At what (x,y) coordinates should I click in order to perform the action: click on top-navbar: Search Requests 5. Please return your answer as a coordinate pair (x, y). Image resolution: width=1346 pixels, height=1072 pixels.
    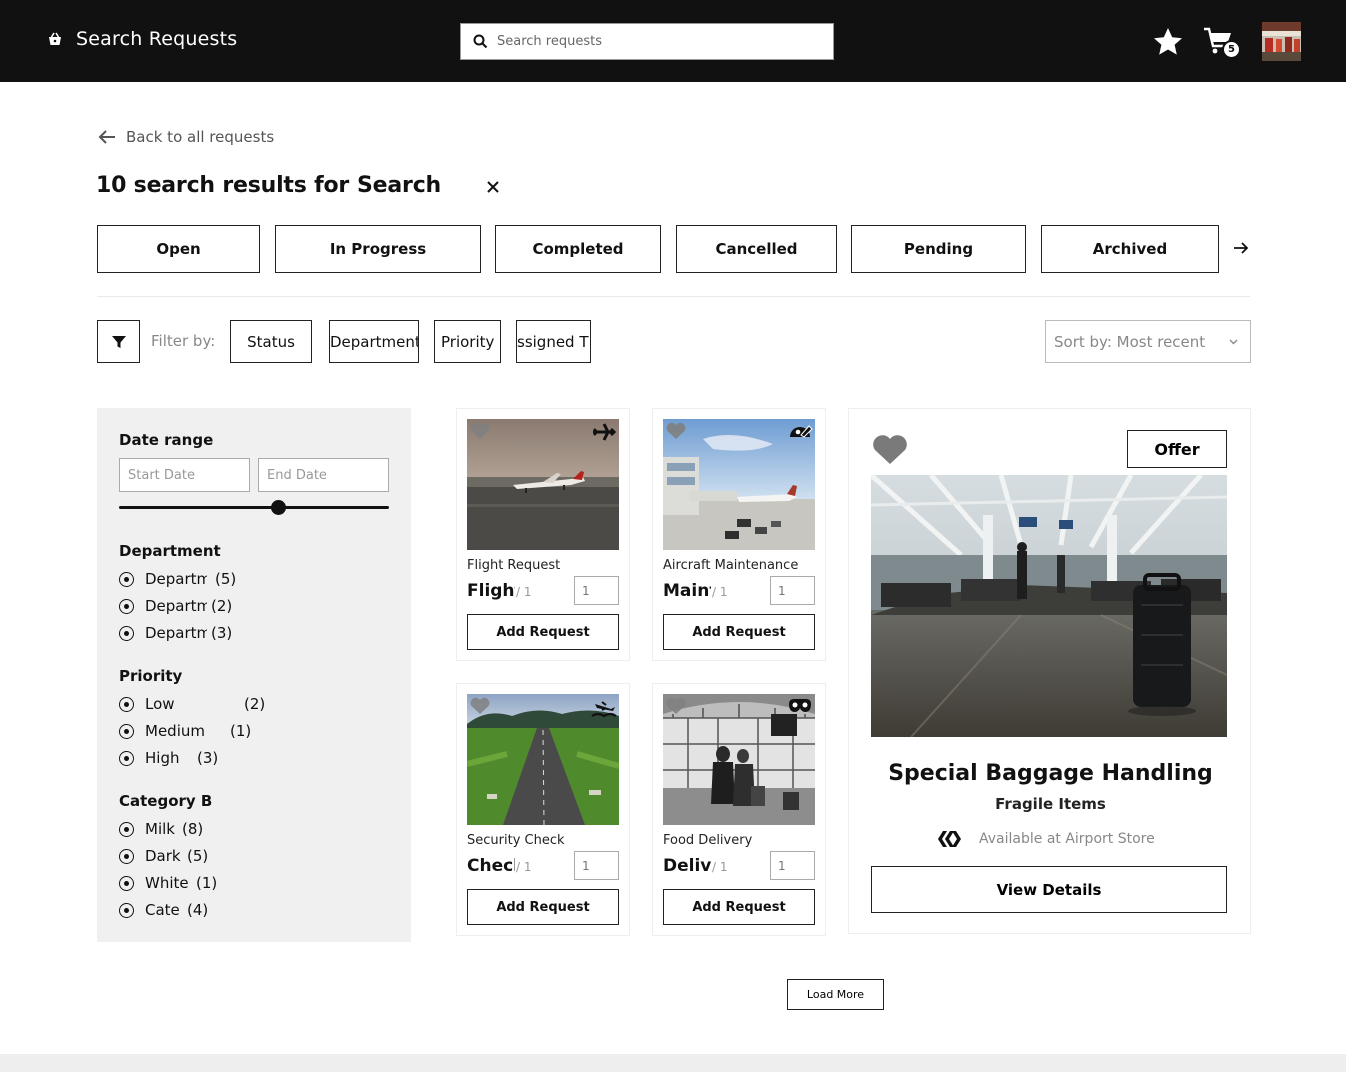
    Looking at the image, I should click on (673, 41).